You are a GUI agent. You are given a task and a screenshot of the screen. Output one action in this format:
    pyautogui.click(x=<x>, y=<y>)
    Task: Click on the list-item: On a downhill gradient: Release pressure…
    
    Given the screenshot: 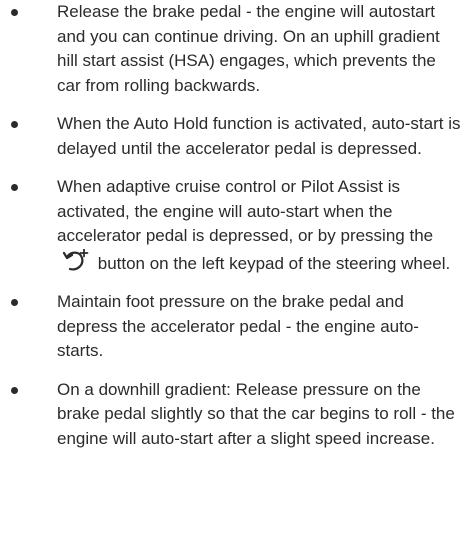 What is the action you would take?
    pyautogui.click(x=237, y=415)
    